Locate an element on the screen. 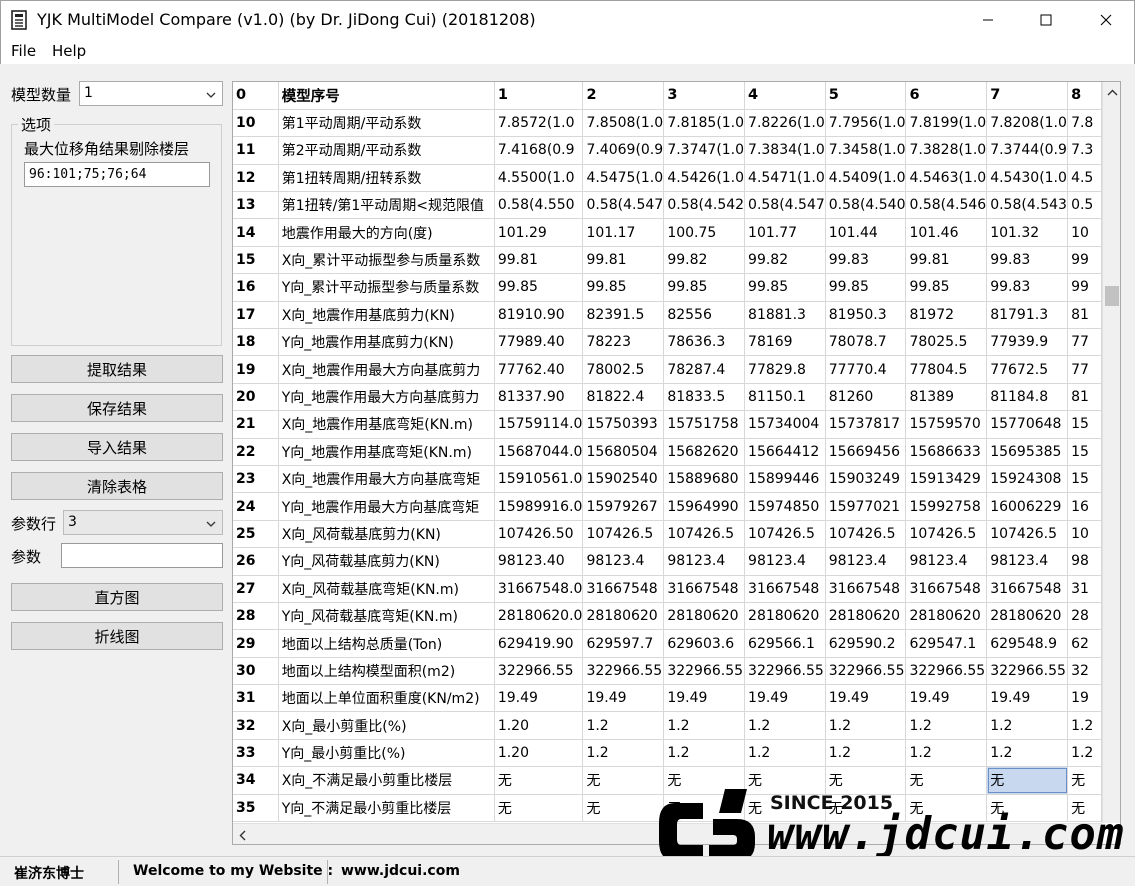  row-label-cell: Y向_风荷载基底弯矩(KN.m) is located at coordinates (386, 616).